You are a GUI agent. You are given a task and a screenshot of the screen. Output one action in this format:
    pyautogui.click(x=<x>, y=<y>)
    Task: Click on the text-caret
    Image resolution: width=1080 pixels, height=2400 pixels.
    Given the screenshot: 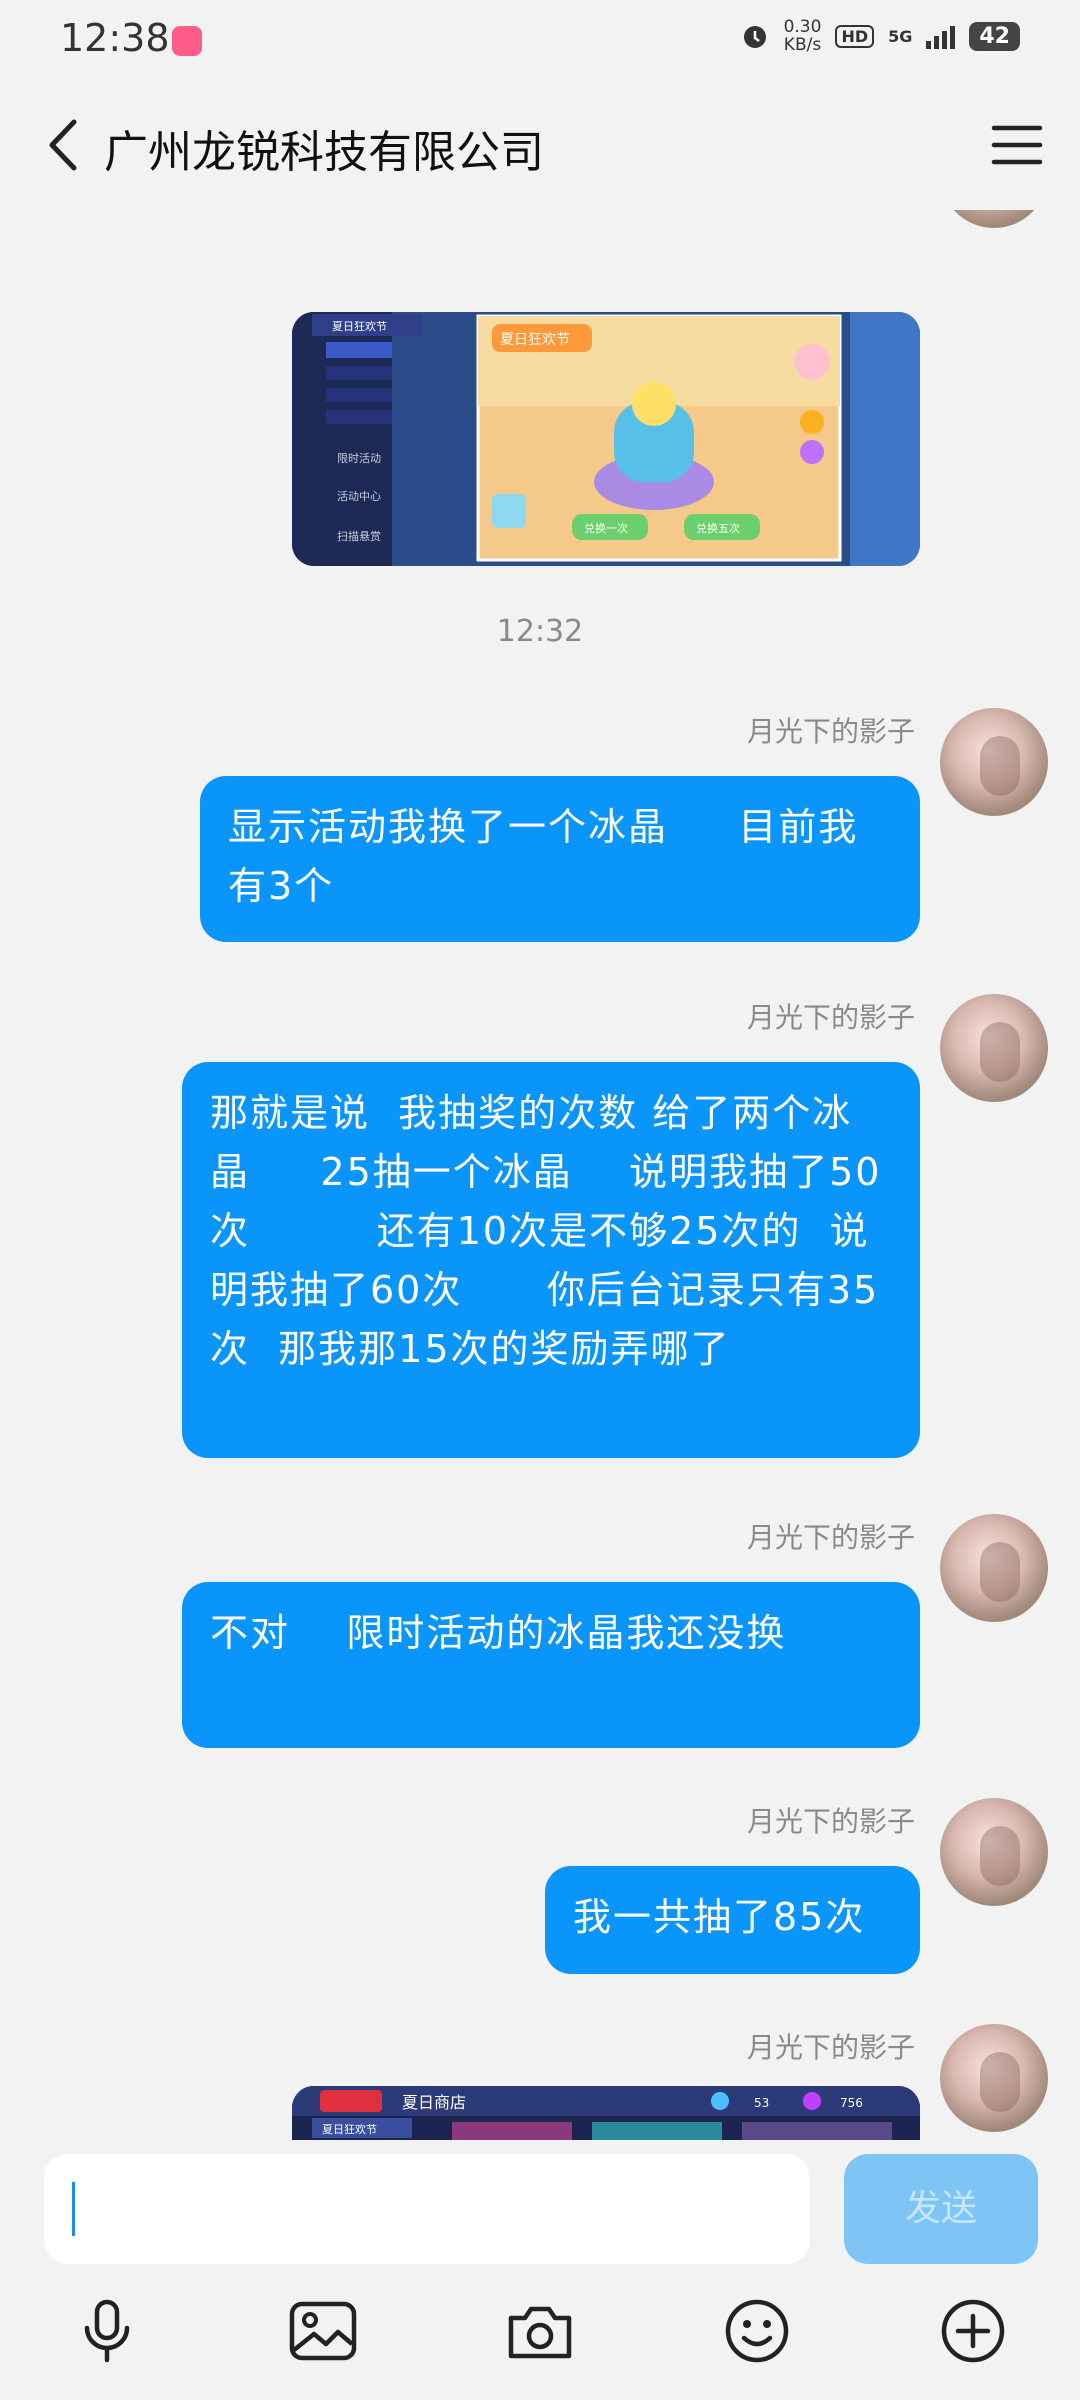 What is the action you would take?
    pyautogui.click(x=73, y=2209)
    